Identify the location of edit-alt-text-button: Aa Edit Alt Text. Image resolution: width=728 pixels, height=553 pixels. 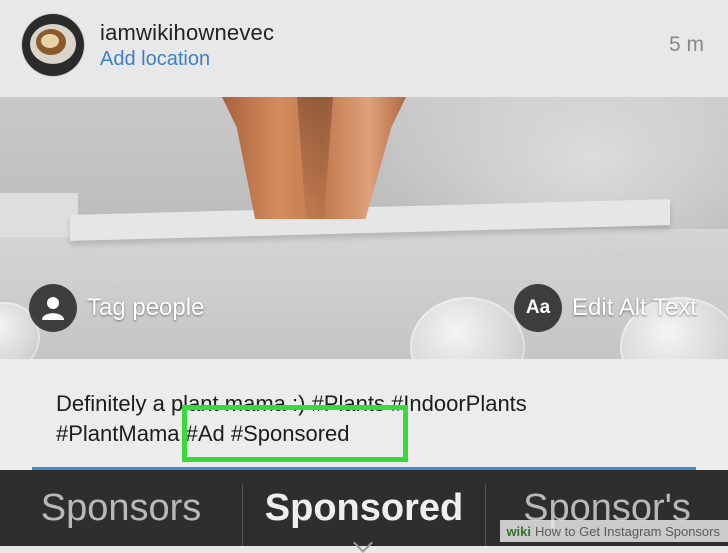
(605, 308).